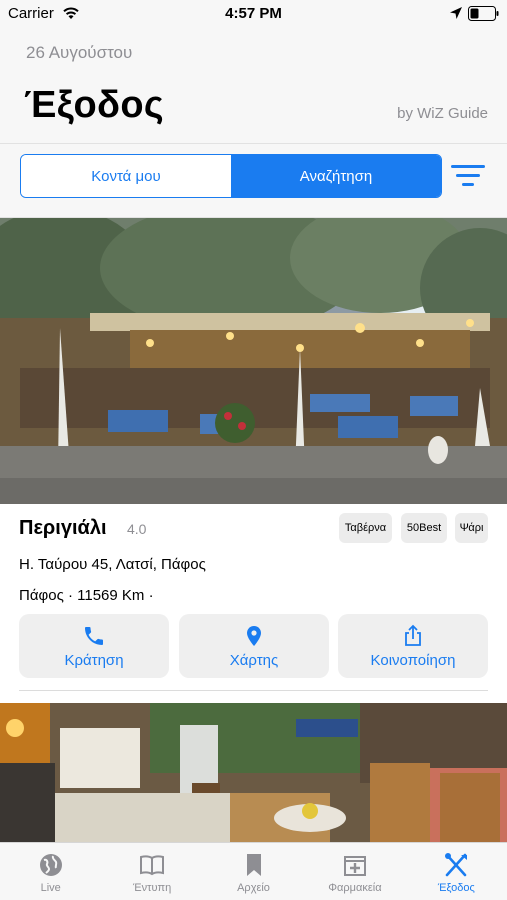 Image resolution: width=507 pixels, height=900 pixels. I want to click on restaurant-address: Η. Ταύρου 45, Λατσί, Πάφος, so click(112, 564).